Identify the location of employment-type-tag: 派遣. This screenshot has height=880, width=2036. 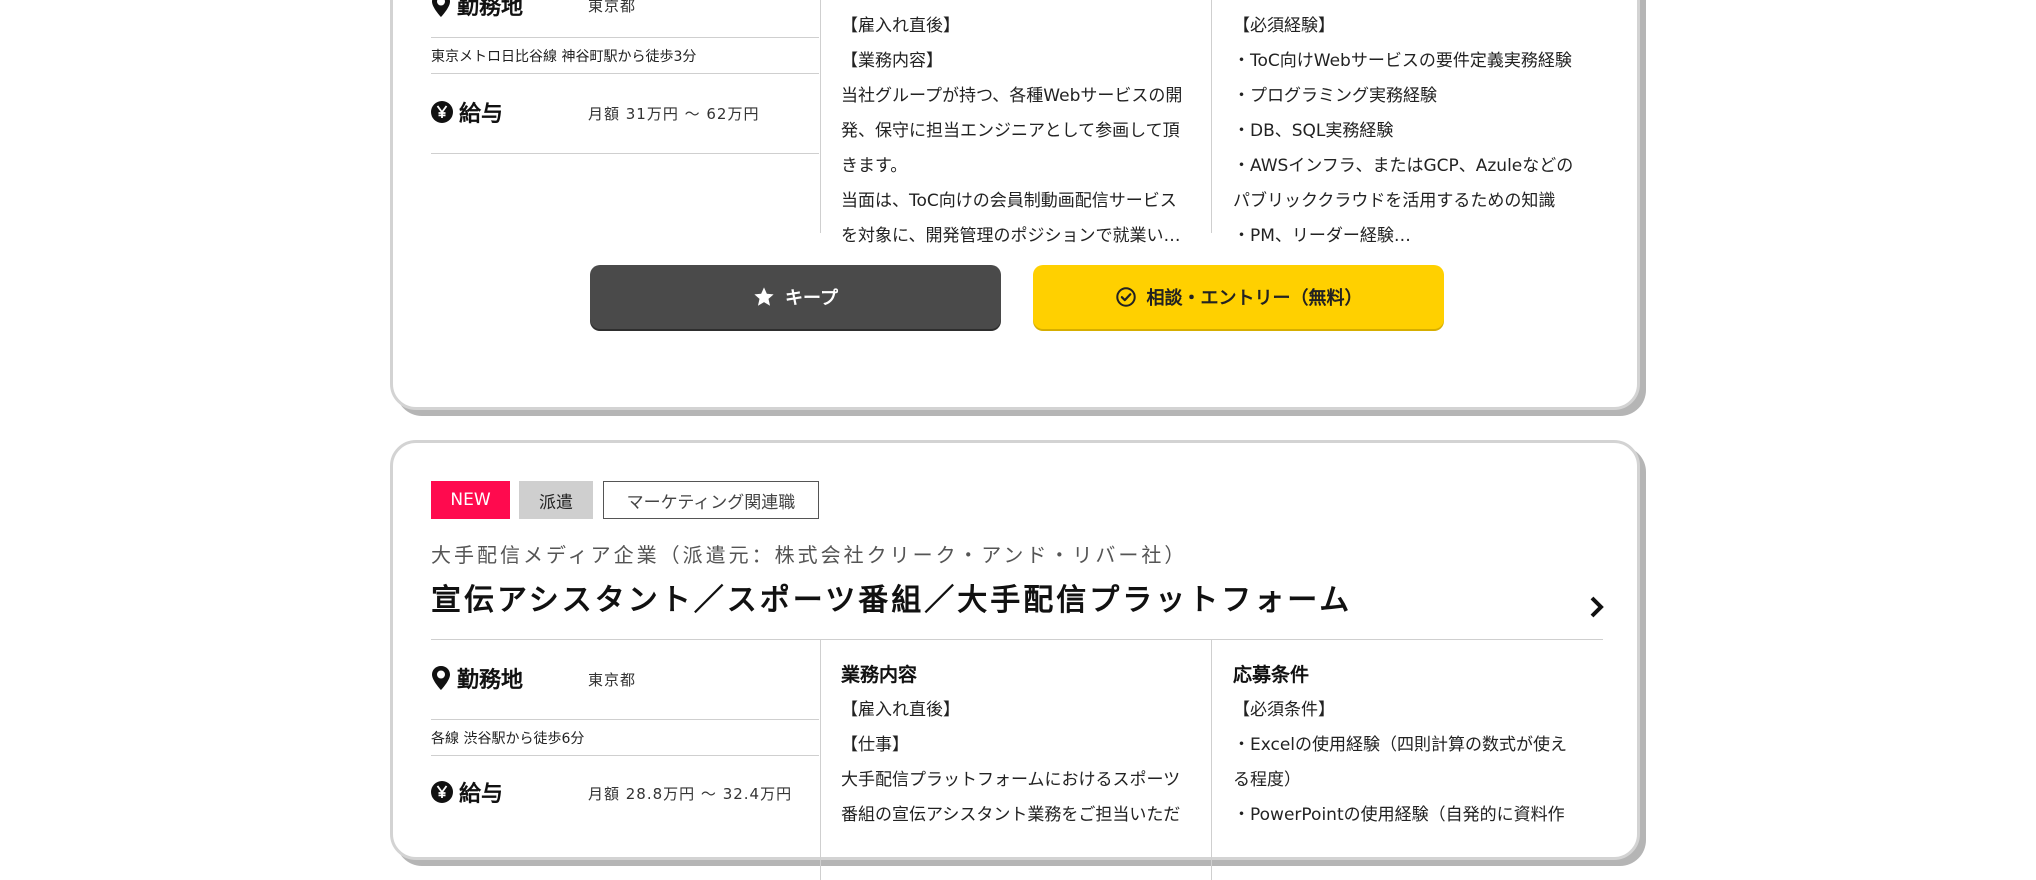
(556, 500).